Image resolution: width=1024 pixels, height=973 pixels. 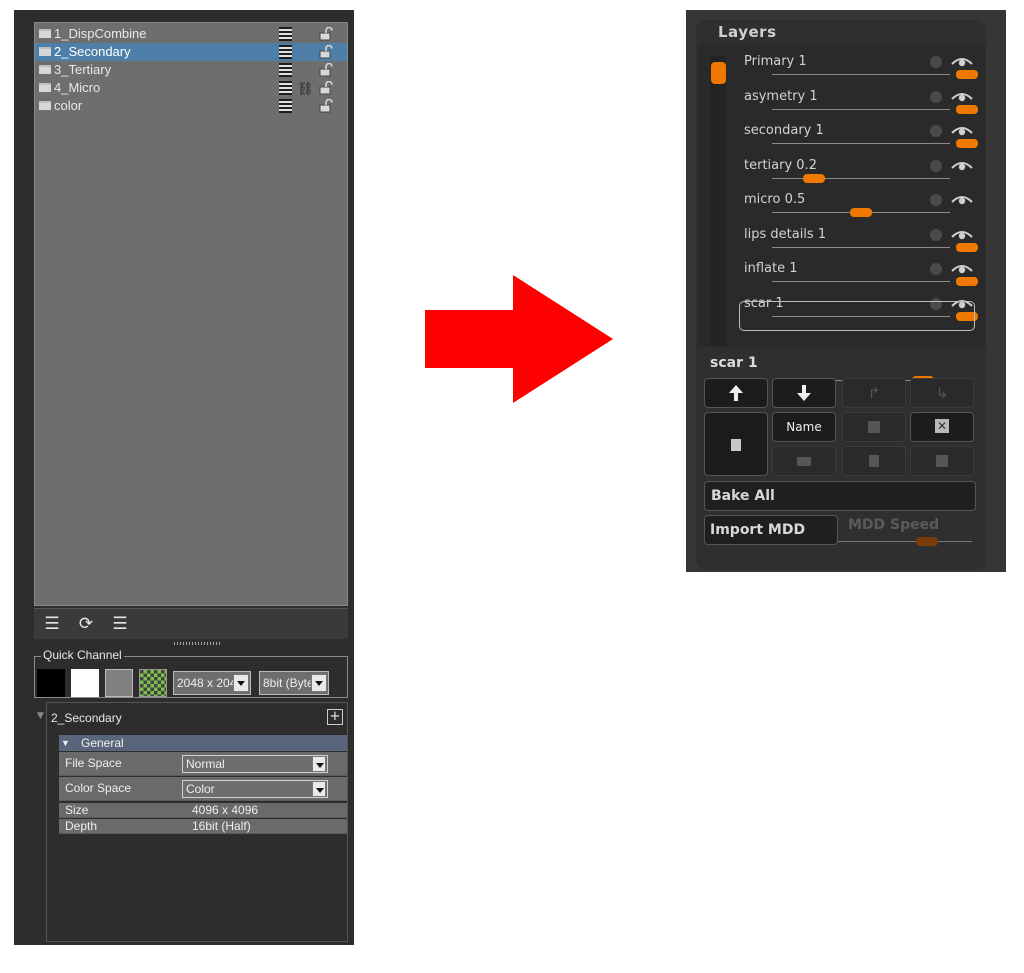 What do you see at coordinates (775, 61) in the screenshot?
I see `layer-name: Primary 1` at bounding box center [775, 61].